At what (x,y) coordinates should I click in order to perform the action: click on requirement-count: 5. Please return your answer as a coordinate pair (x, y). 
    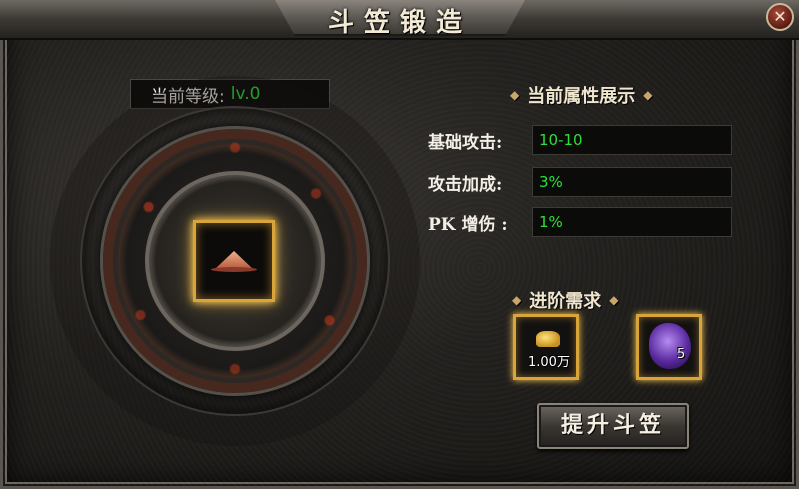
    Looking at the image, I should click on (681, 354).